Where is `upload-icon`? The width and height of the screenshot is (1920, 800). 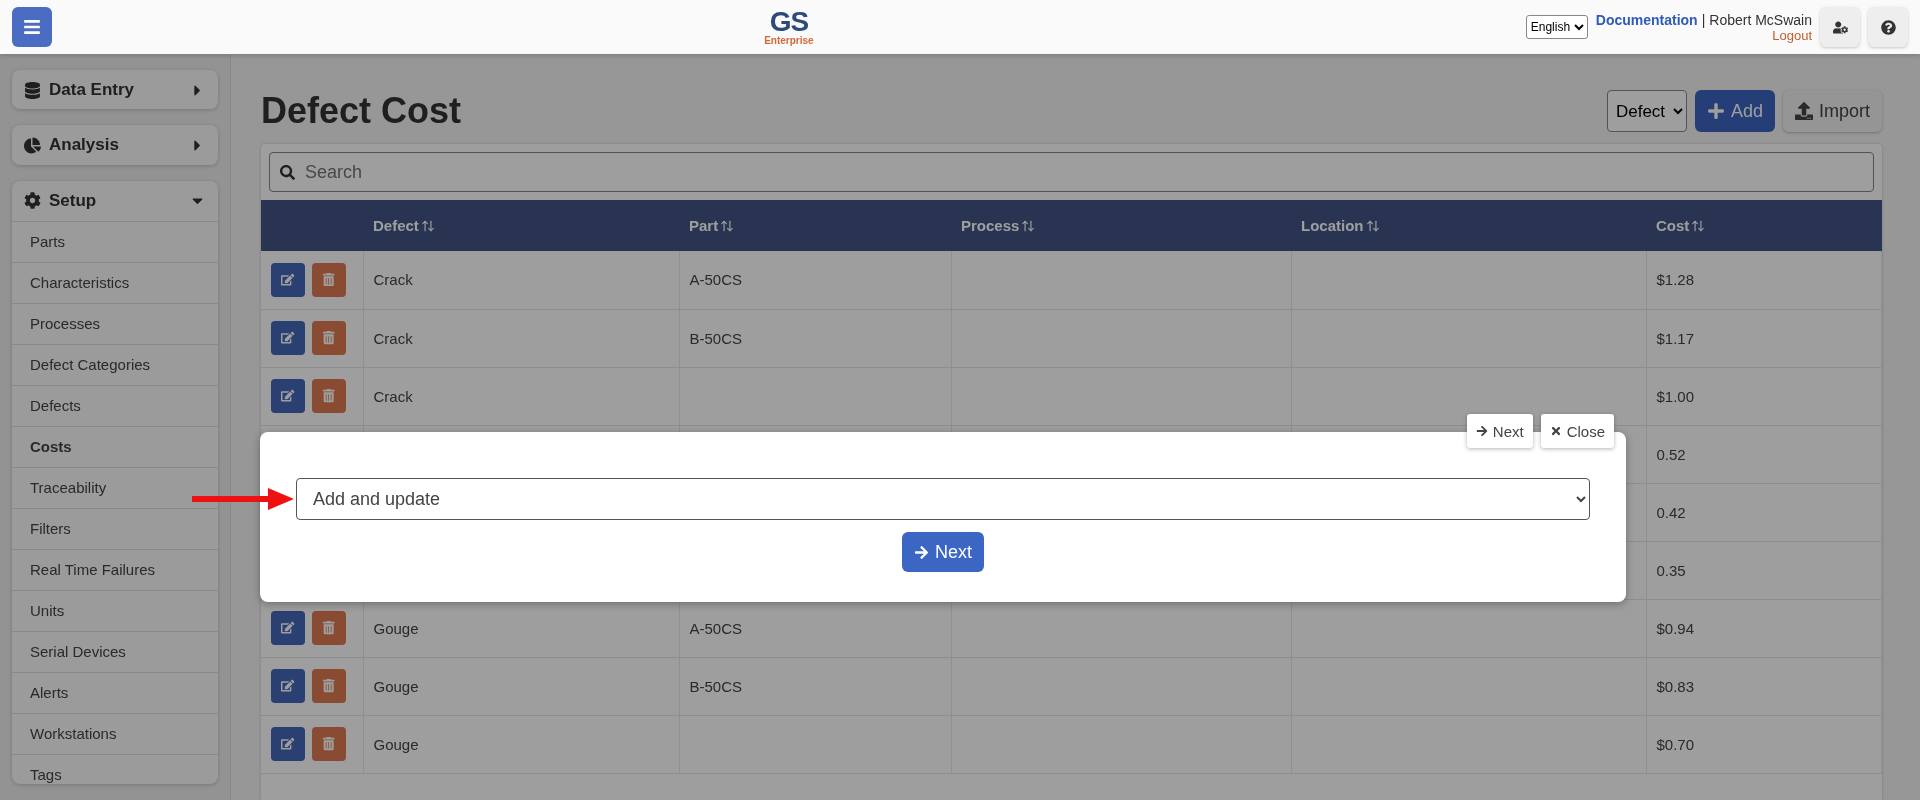
upload-icon is located at coordinates (1804, 111).